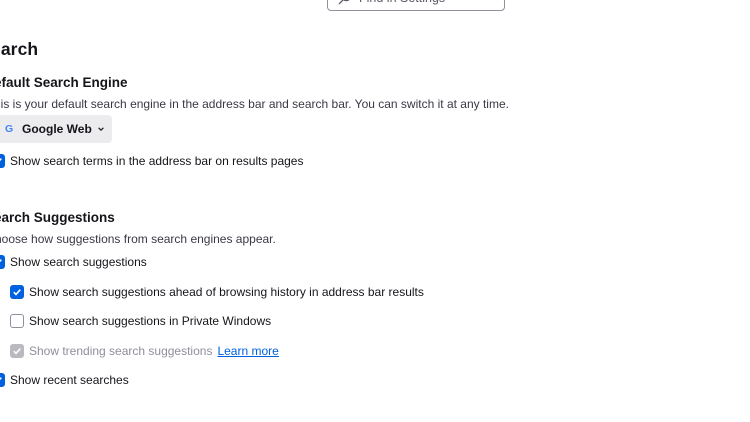 Image resolution: width=750 pixels, height=422 pixels. I want to click on suggestions-ahead-checkbox, so click(17, 292).